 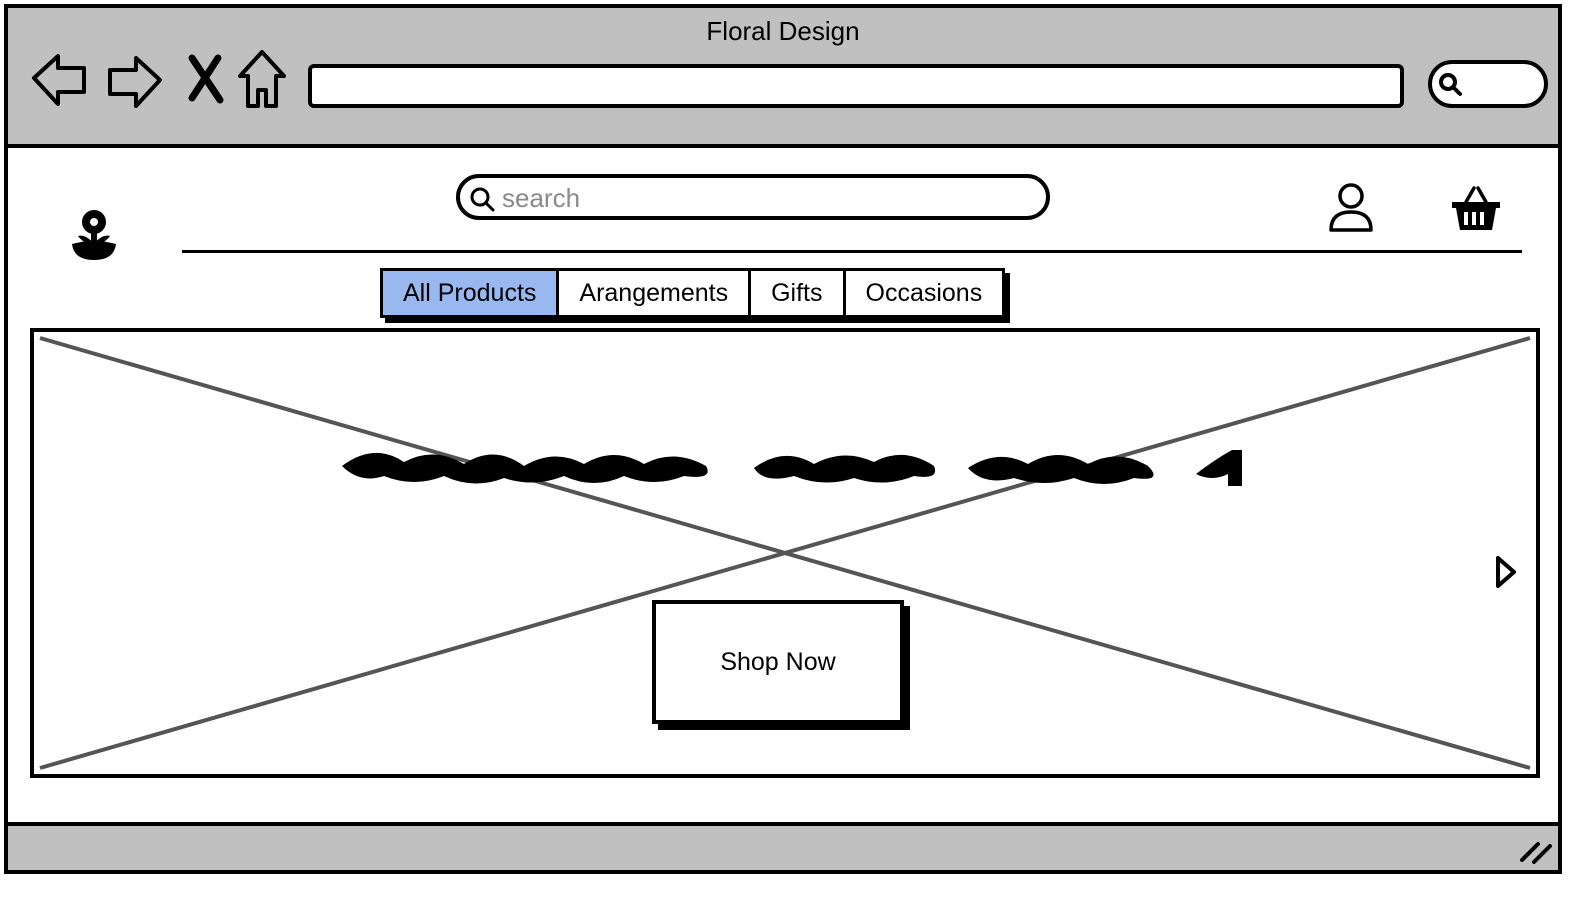 I want to click on account-button, so click(x=1351, y=208).